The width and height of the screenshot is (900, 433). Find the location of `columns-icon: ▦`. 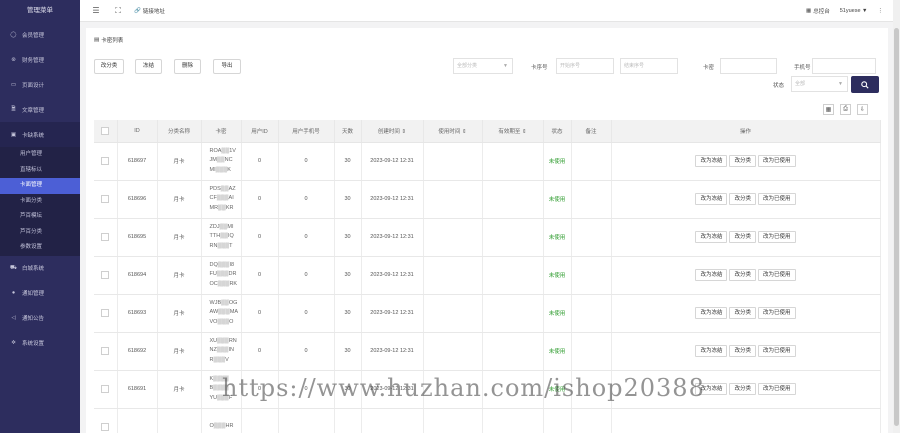

columns-icon: ▦ is located at coordinates (828, 109).